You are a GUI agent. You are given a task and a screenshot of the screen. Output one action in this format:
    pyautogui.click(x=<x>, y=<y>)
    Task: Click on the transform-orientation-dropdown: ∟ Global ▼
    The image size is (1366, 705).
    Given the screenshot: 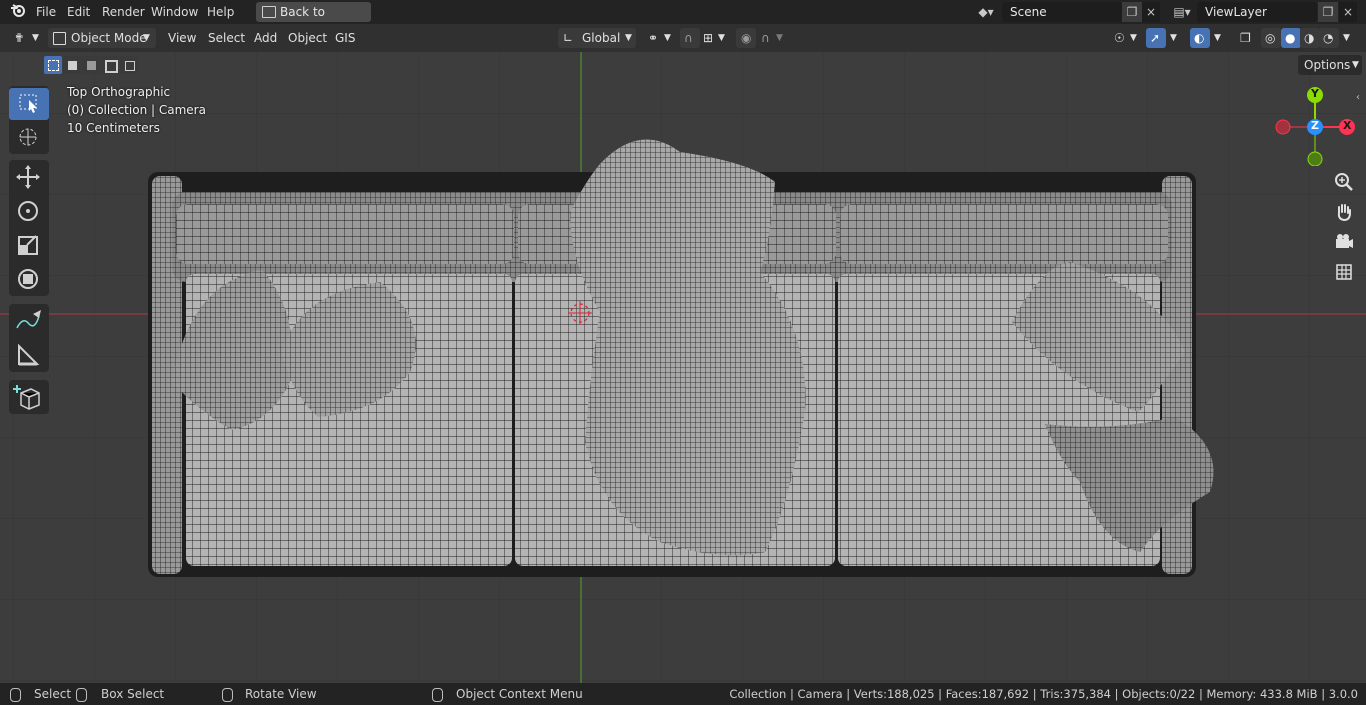 What is the action you would take?
    pyautogui.click(x=597, y=38)
    